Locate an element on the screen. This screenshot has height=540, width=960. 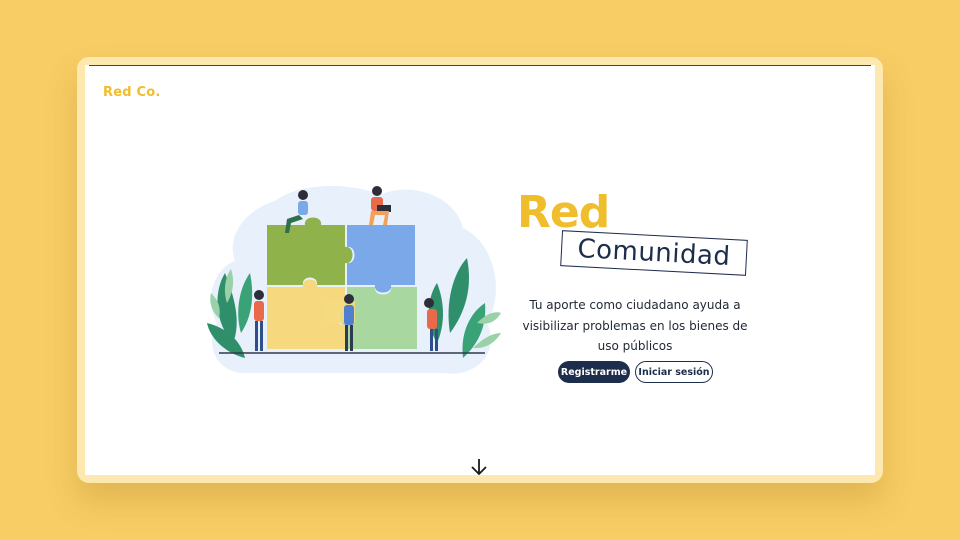
login-button: Iniciar sesión is located at coordinates (674, 372).